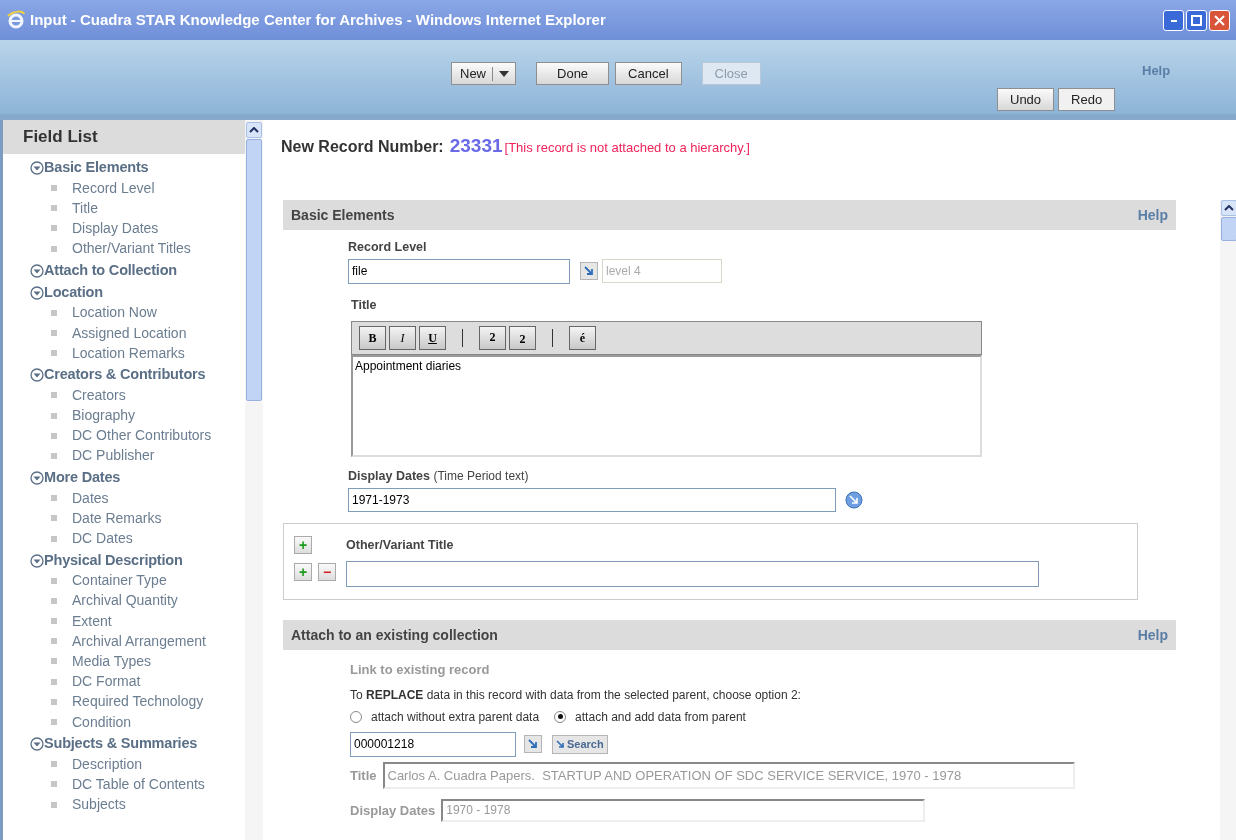 The image size is (1236, 840). Describe the element at coordinates (666, 405) in the screenshot. I see `title-text-area: Appointment diaries` at that location.